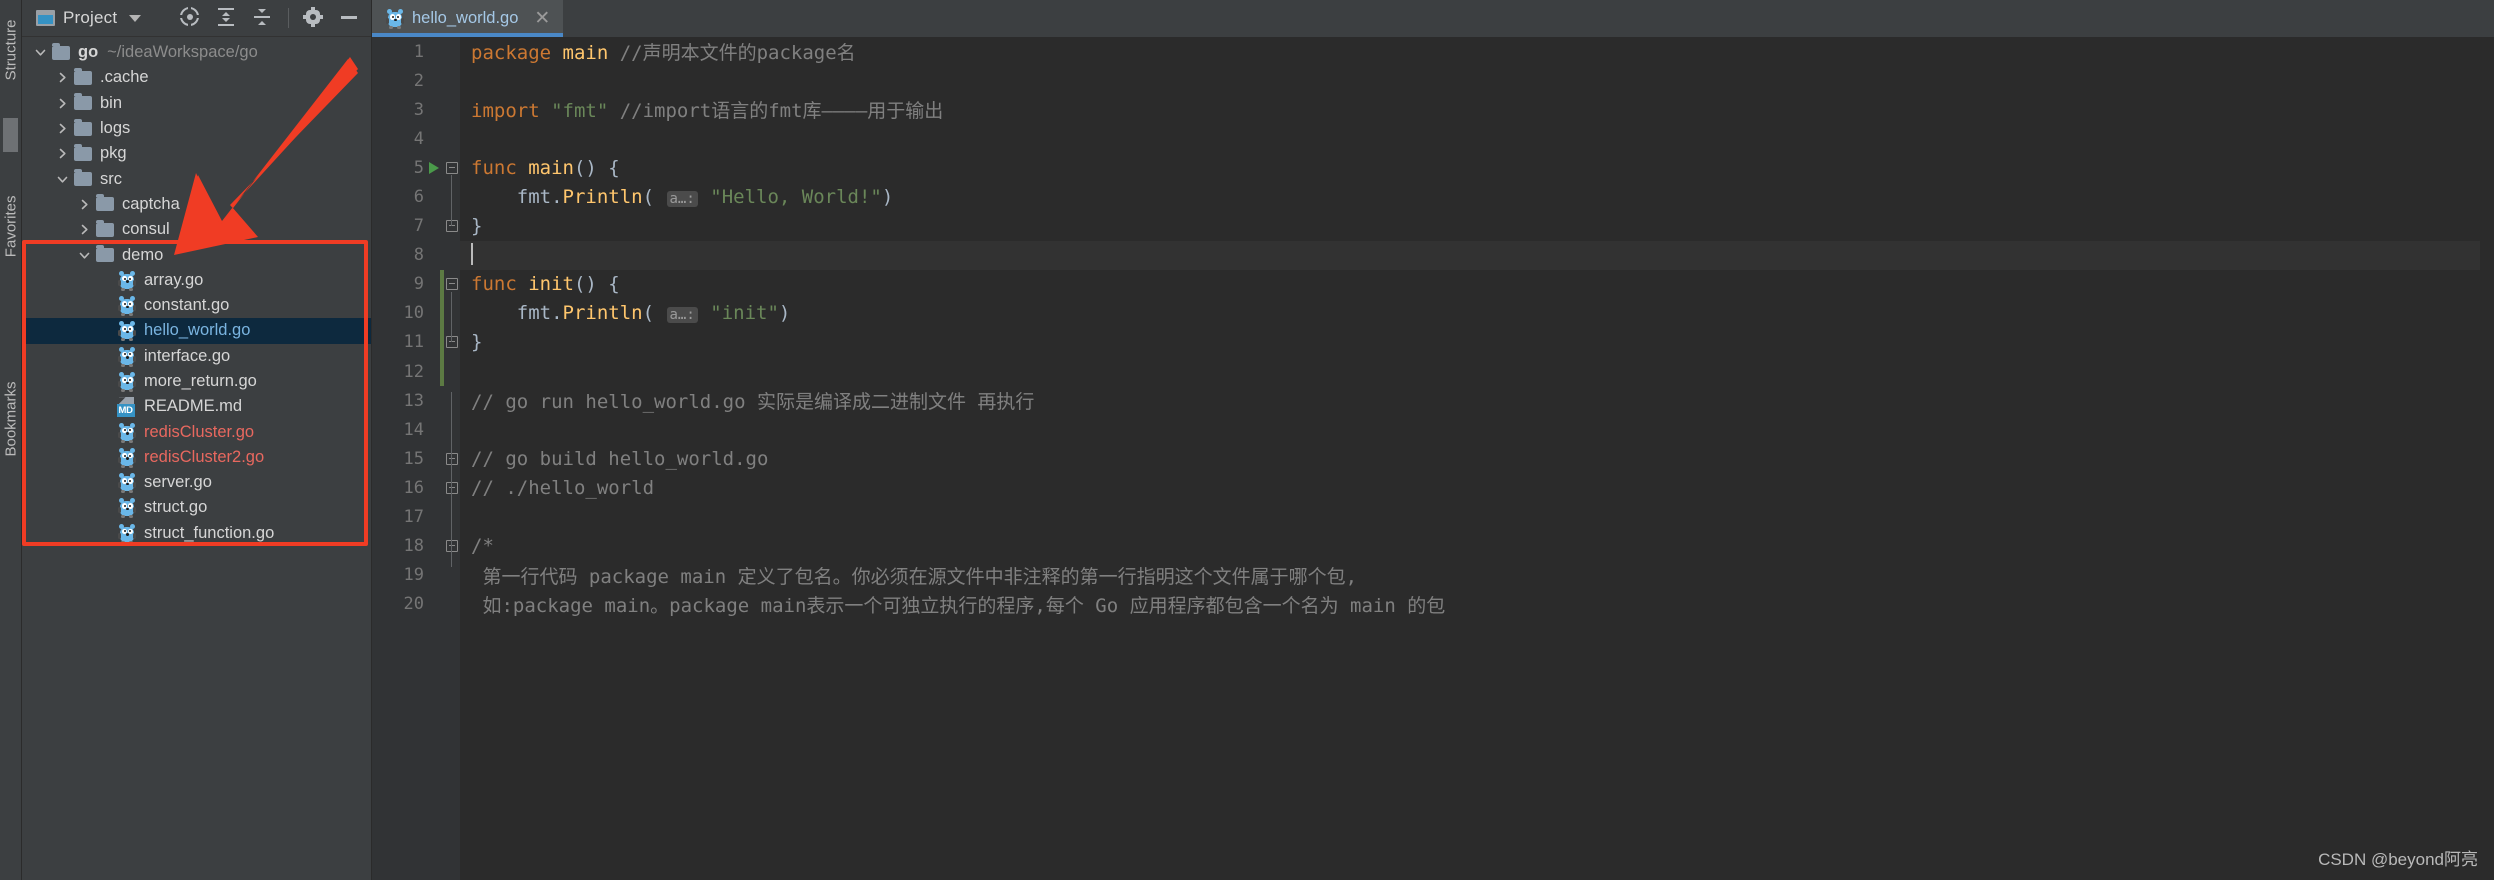  Describe the element at coordinates (408, 400) in the screenshot. I see `gutter-row: 13` at that location.